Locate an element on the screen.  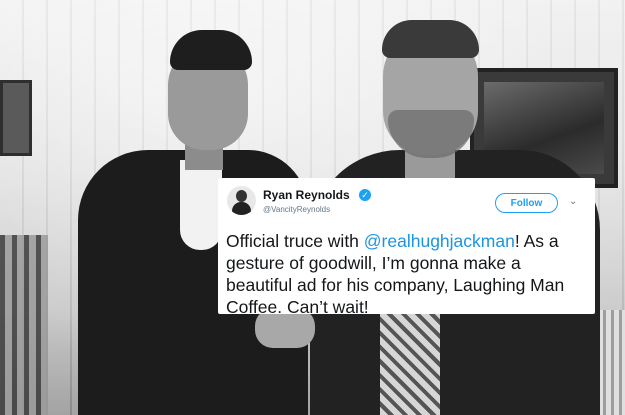
person-left-hair is located at coordinates (211, 50).